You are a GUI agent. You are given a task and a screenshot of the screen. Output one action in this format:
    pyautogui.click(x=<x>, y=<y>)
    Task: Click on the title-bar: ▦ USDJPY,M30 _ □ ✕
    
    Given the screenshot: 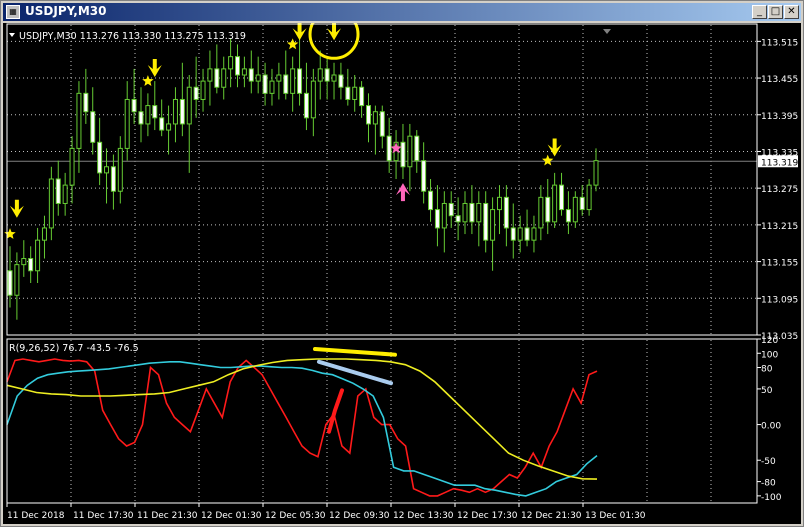 What is the action you would take?
    pyautogui.click(x=402, y=12)
    